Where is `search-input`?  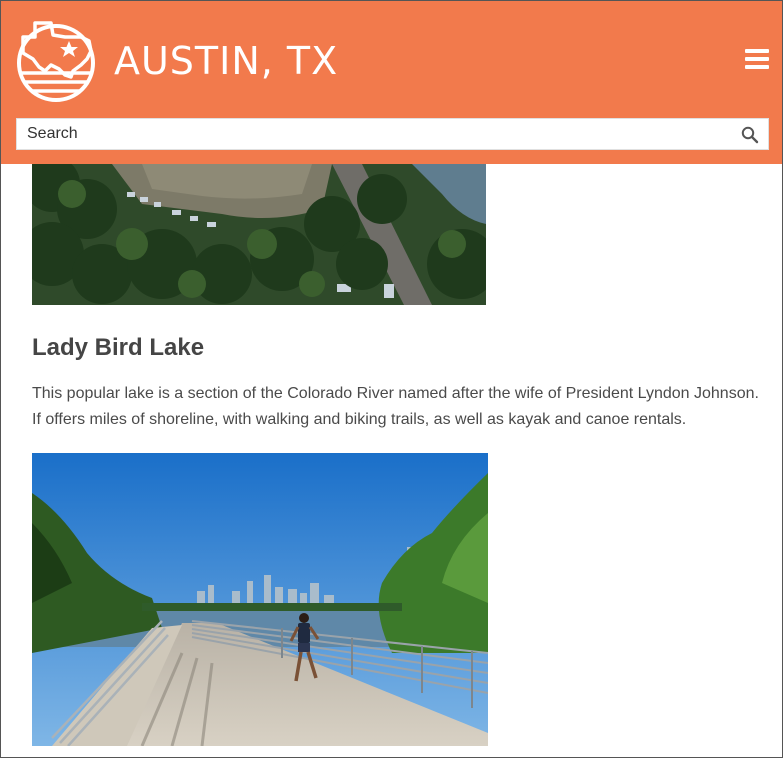
search-input is located at coordinates (377, 134).